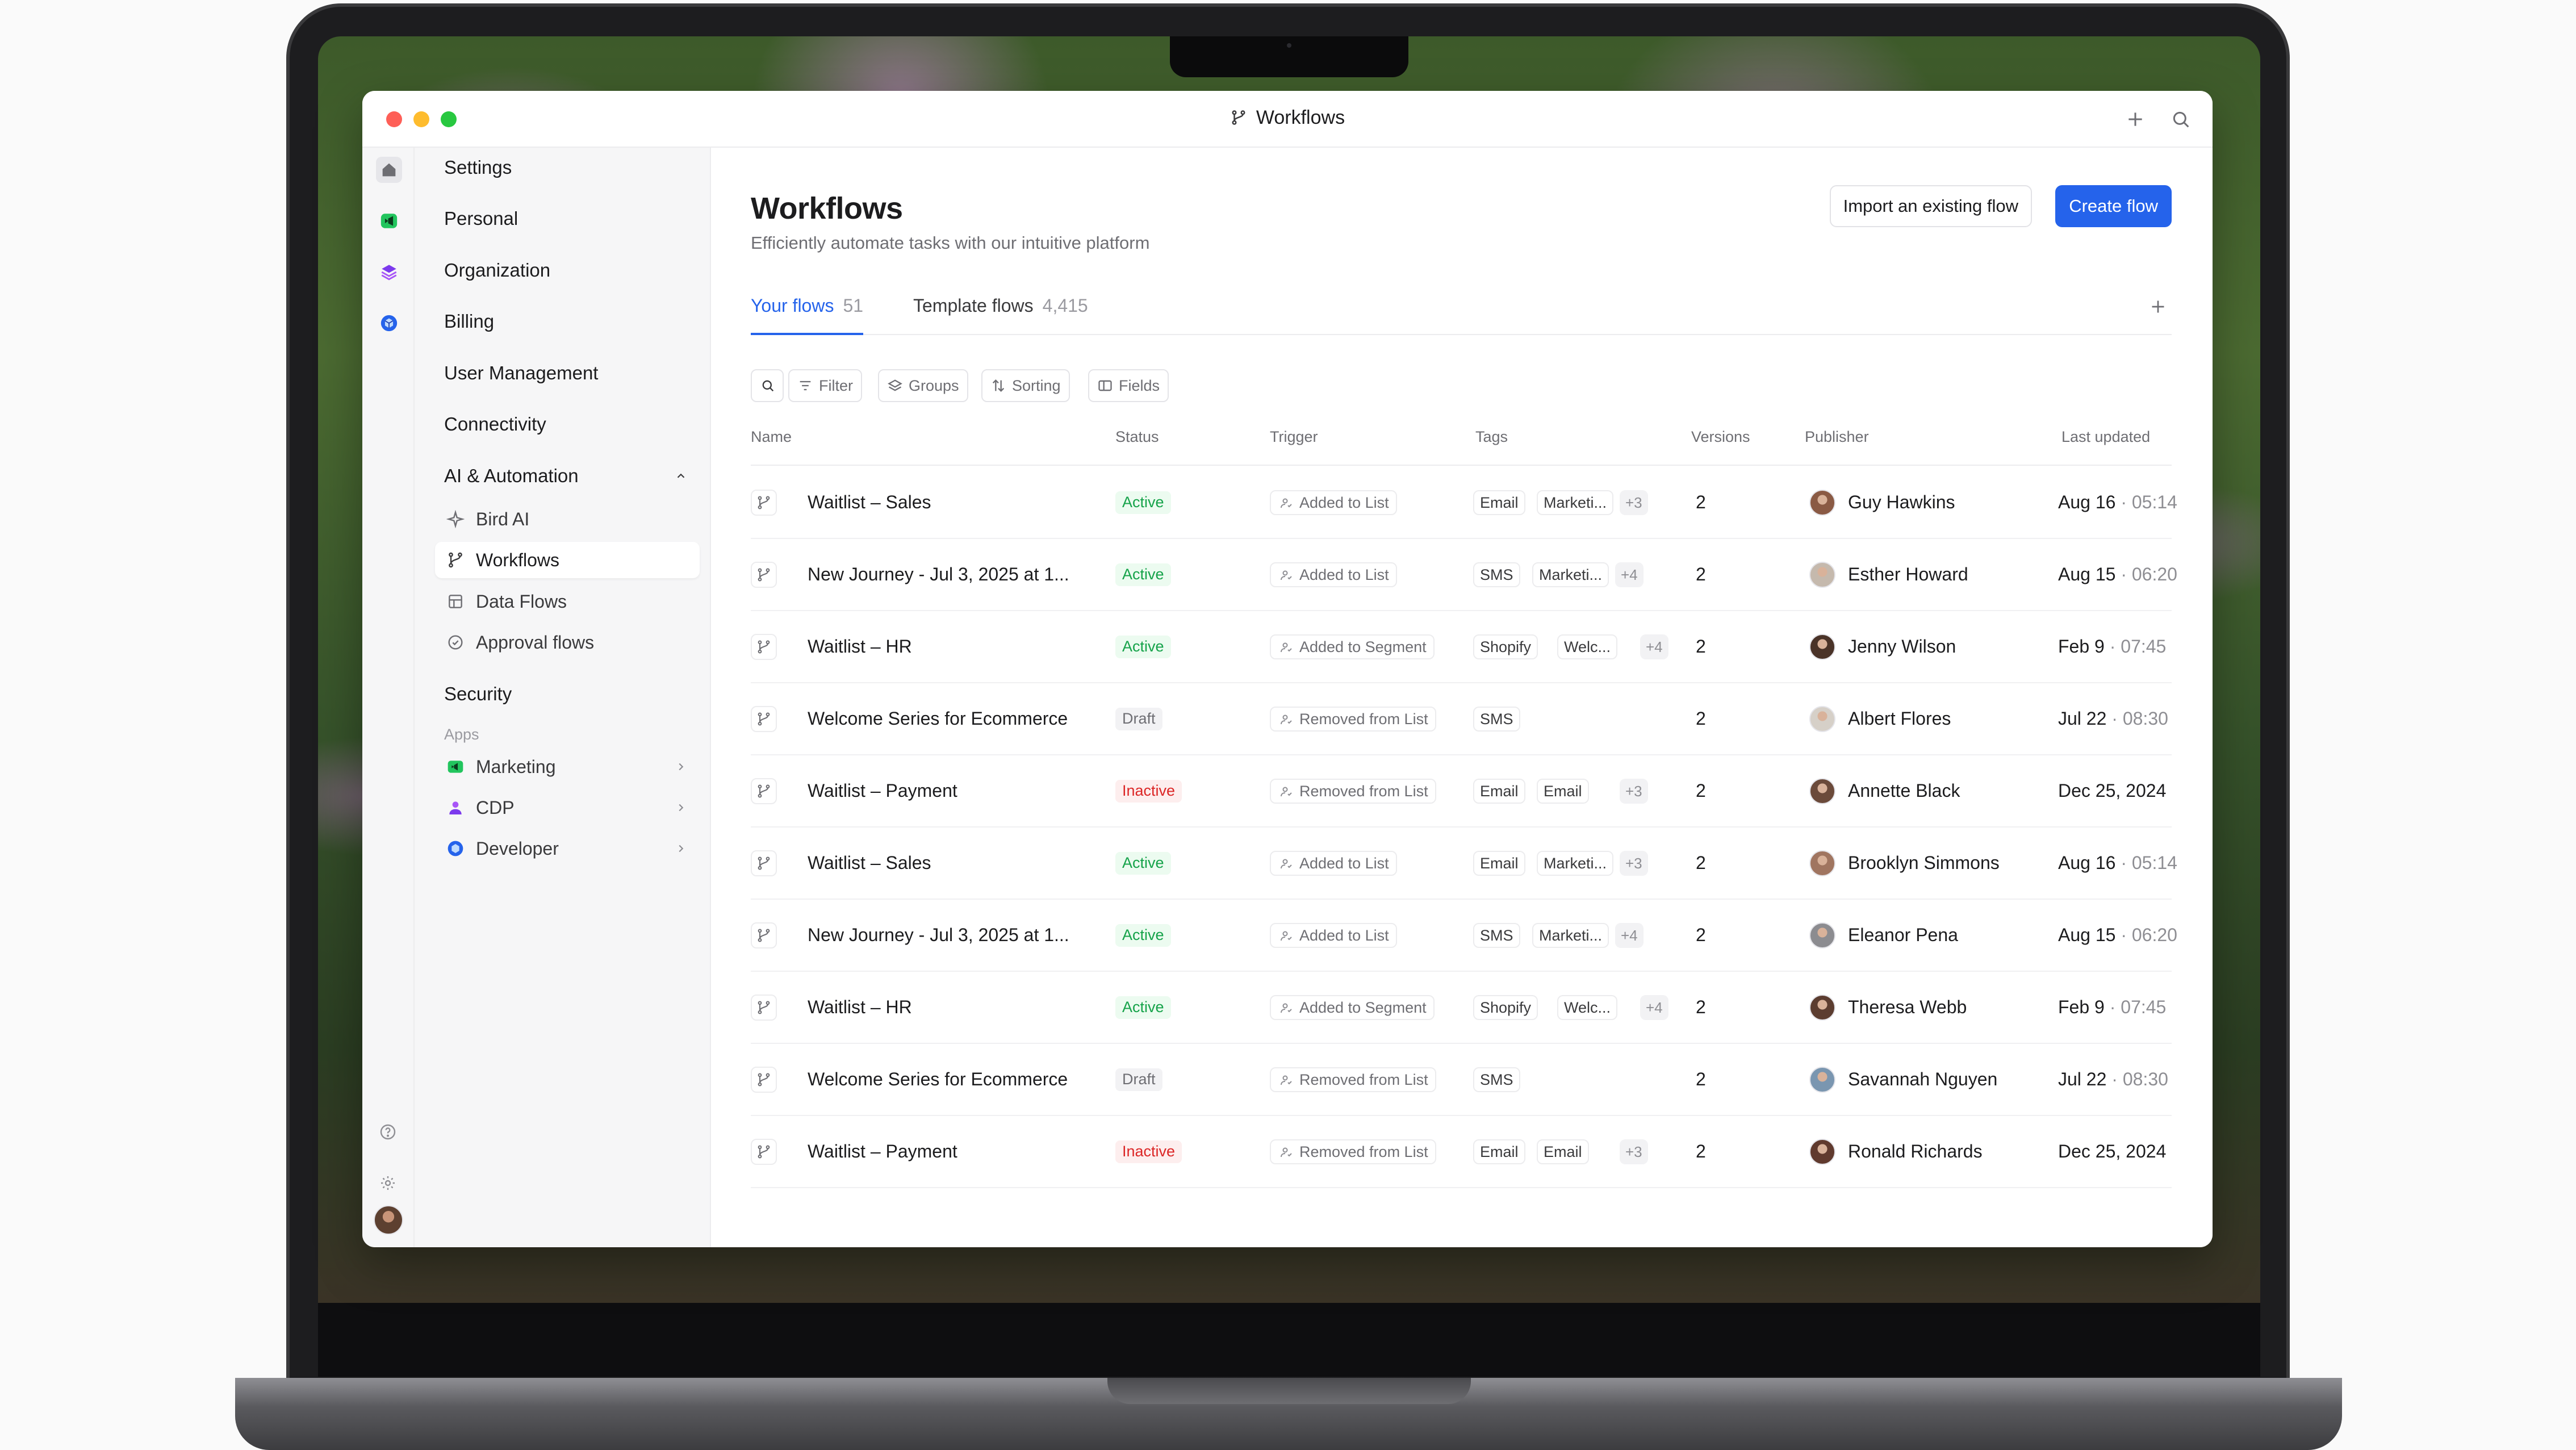 The image size is (2576, 1450). I want to click on sidebar-item-data-flows: Data Flows, so click(567, 602).